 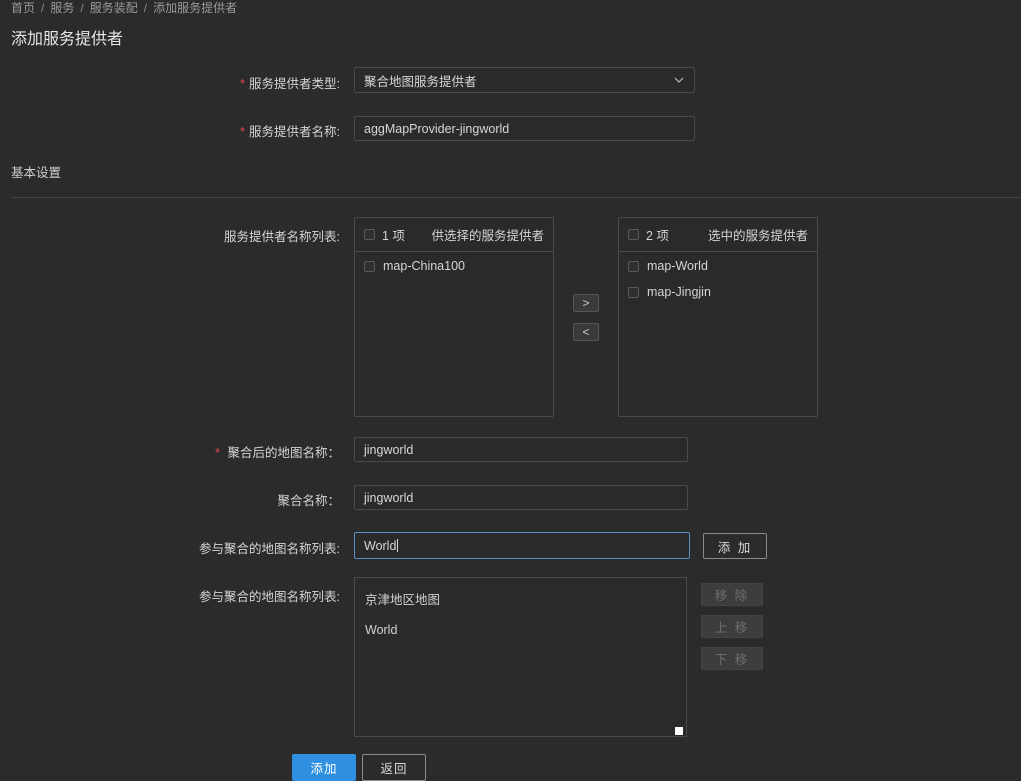 I want to click on move-down-button: 下 移, so click(x=732, y=658).